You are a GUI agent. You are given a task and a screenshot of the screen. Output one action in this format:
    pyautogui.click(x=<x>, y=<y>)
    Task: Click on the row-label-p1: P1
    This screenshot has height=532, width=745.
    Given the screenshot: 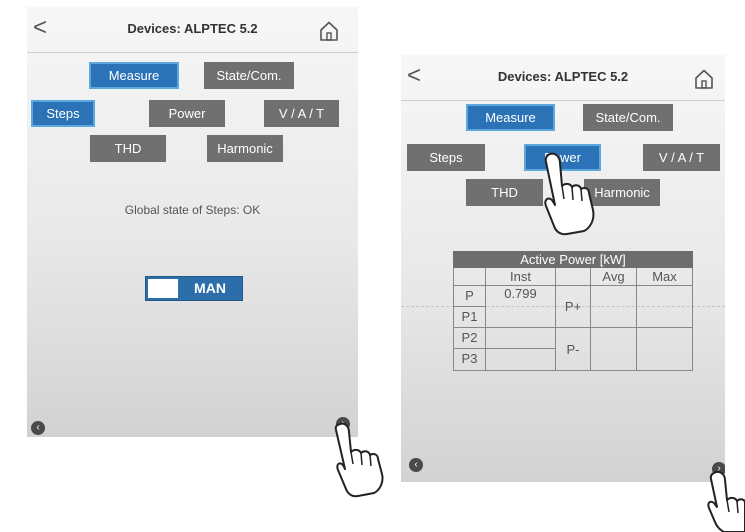 What is the action you would take?
    pyautogui.click(x=469, y=317)
    